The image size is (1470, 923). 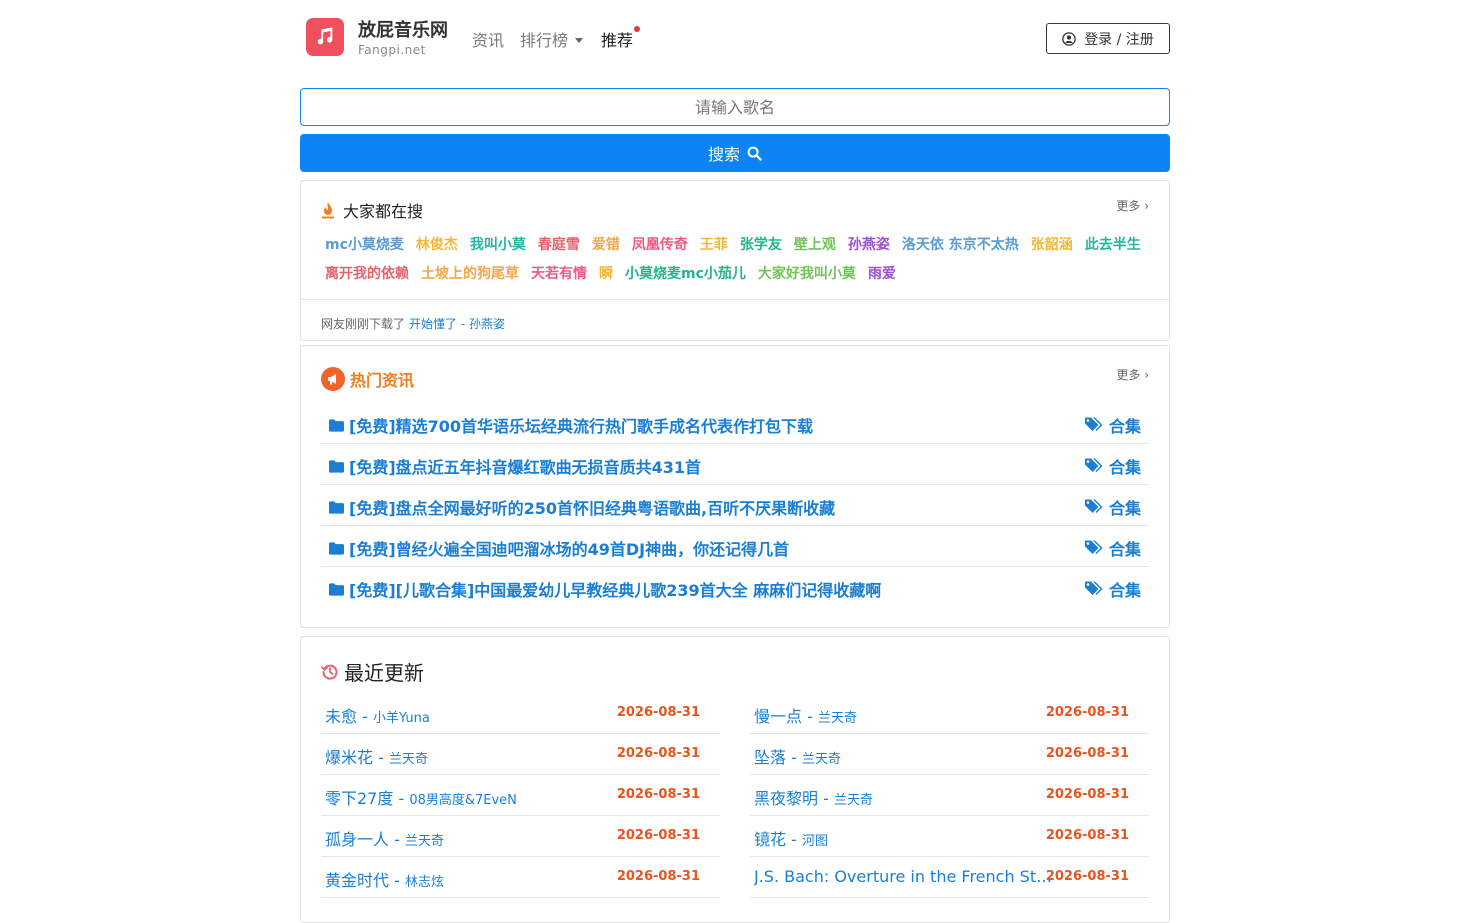 What do you see at coordinates (470, 274) in the screenshot?
I see `hot-tag: 土坡上的狗尾草` at bounding box center [470, 274].